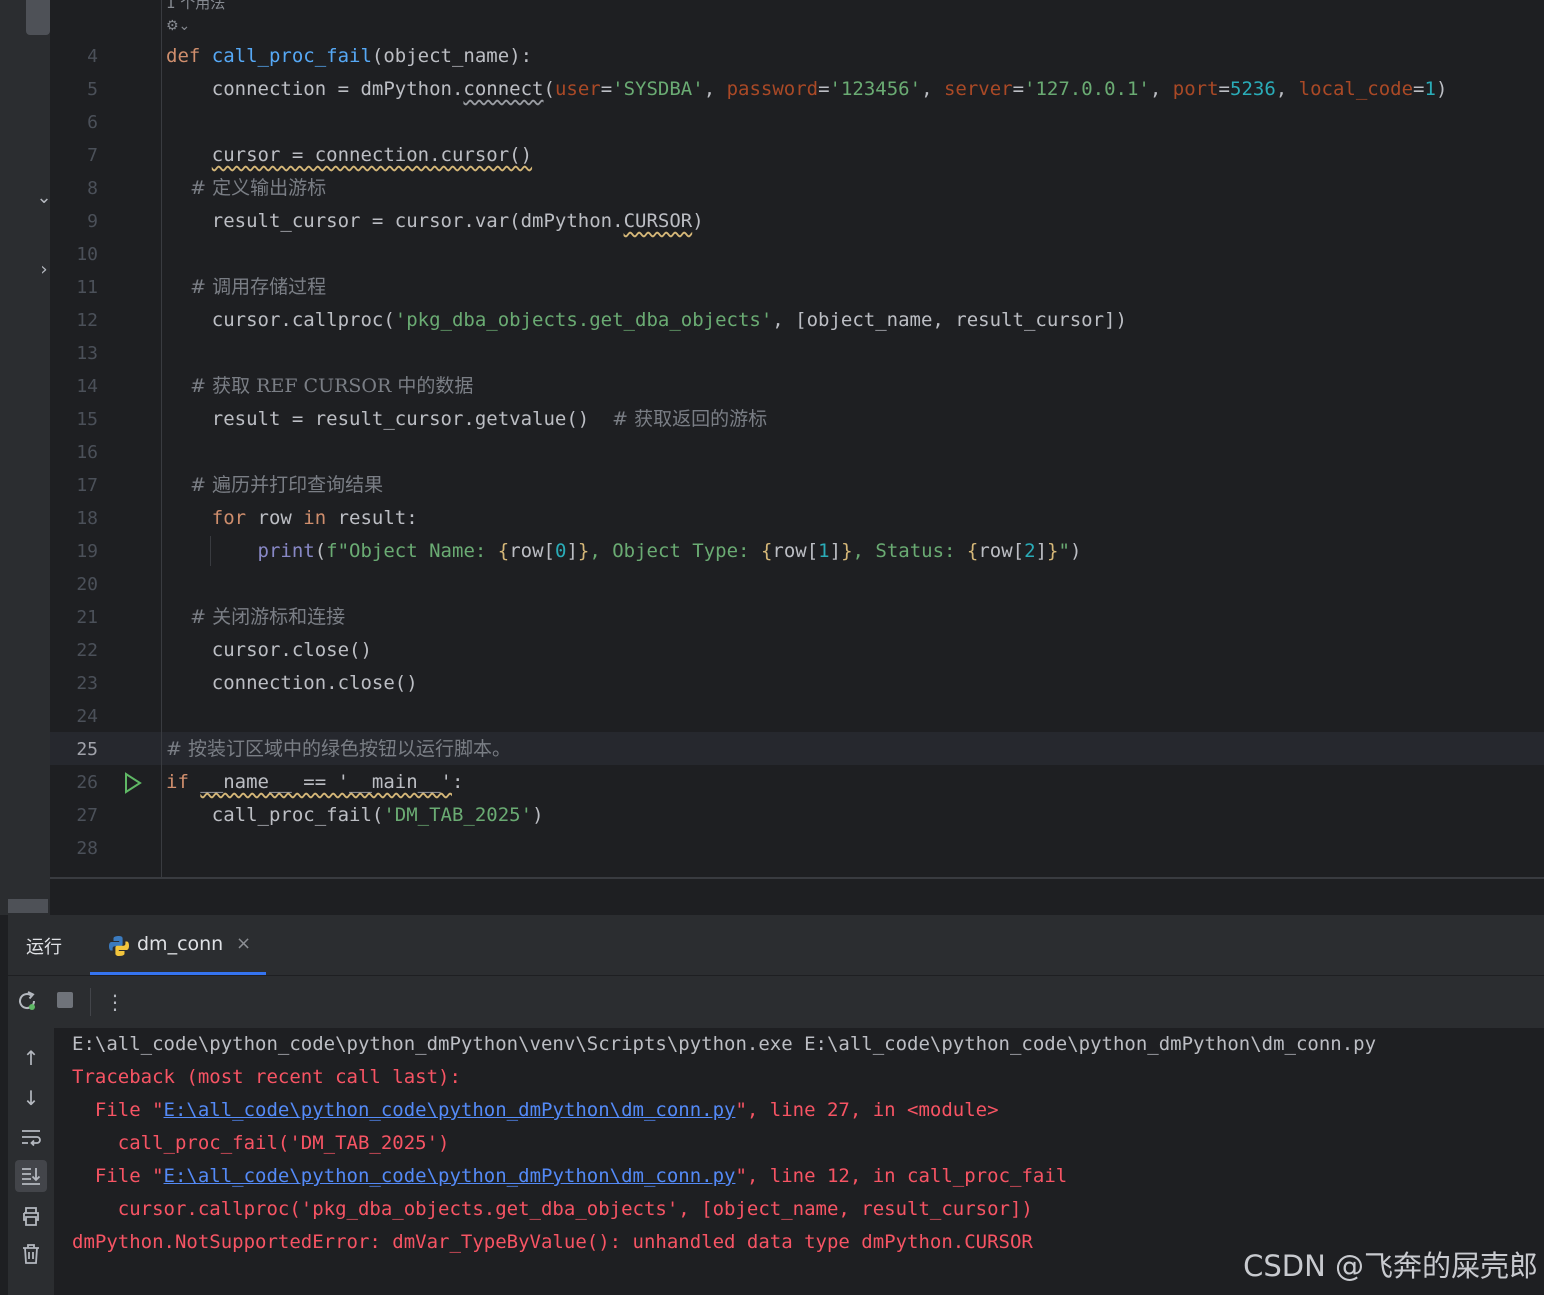  What do you see at coordinates (269, 650) in the screenshot?
I see `code-line: cursor.close()` at bounding box center [269, 650].